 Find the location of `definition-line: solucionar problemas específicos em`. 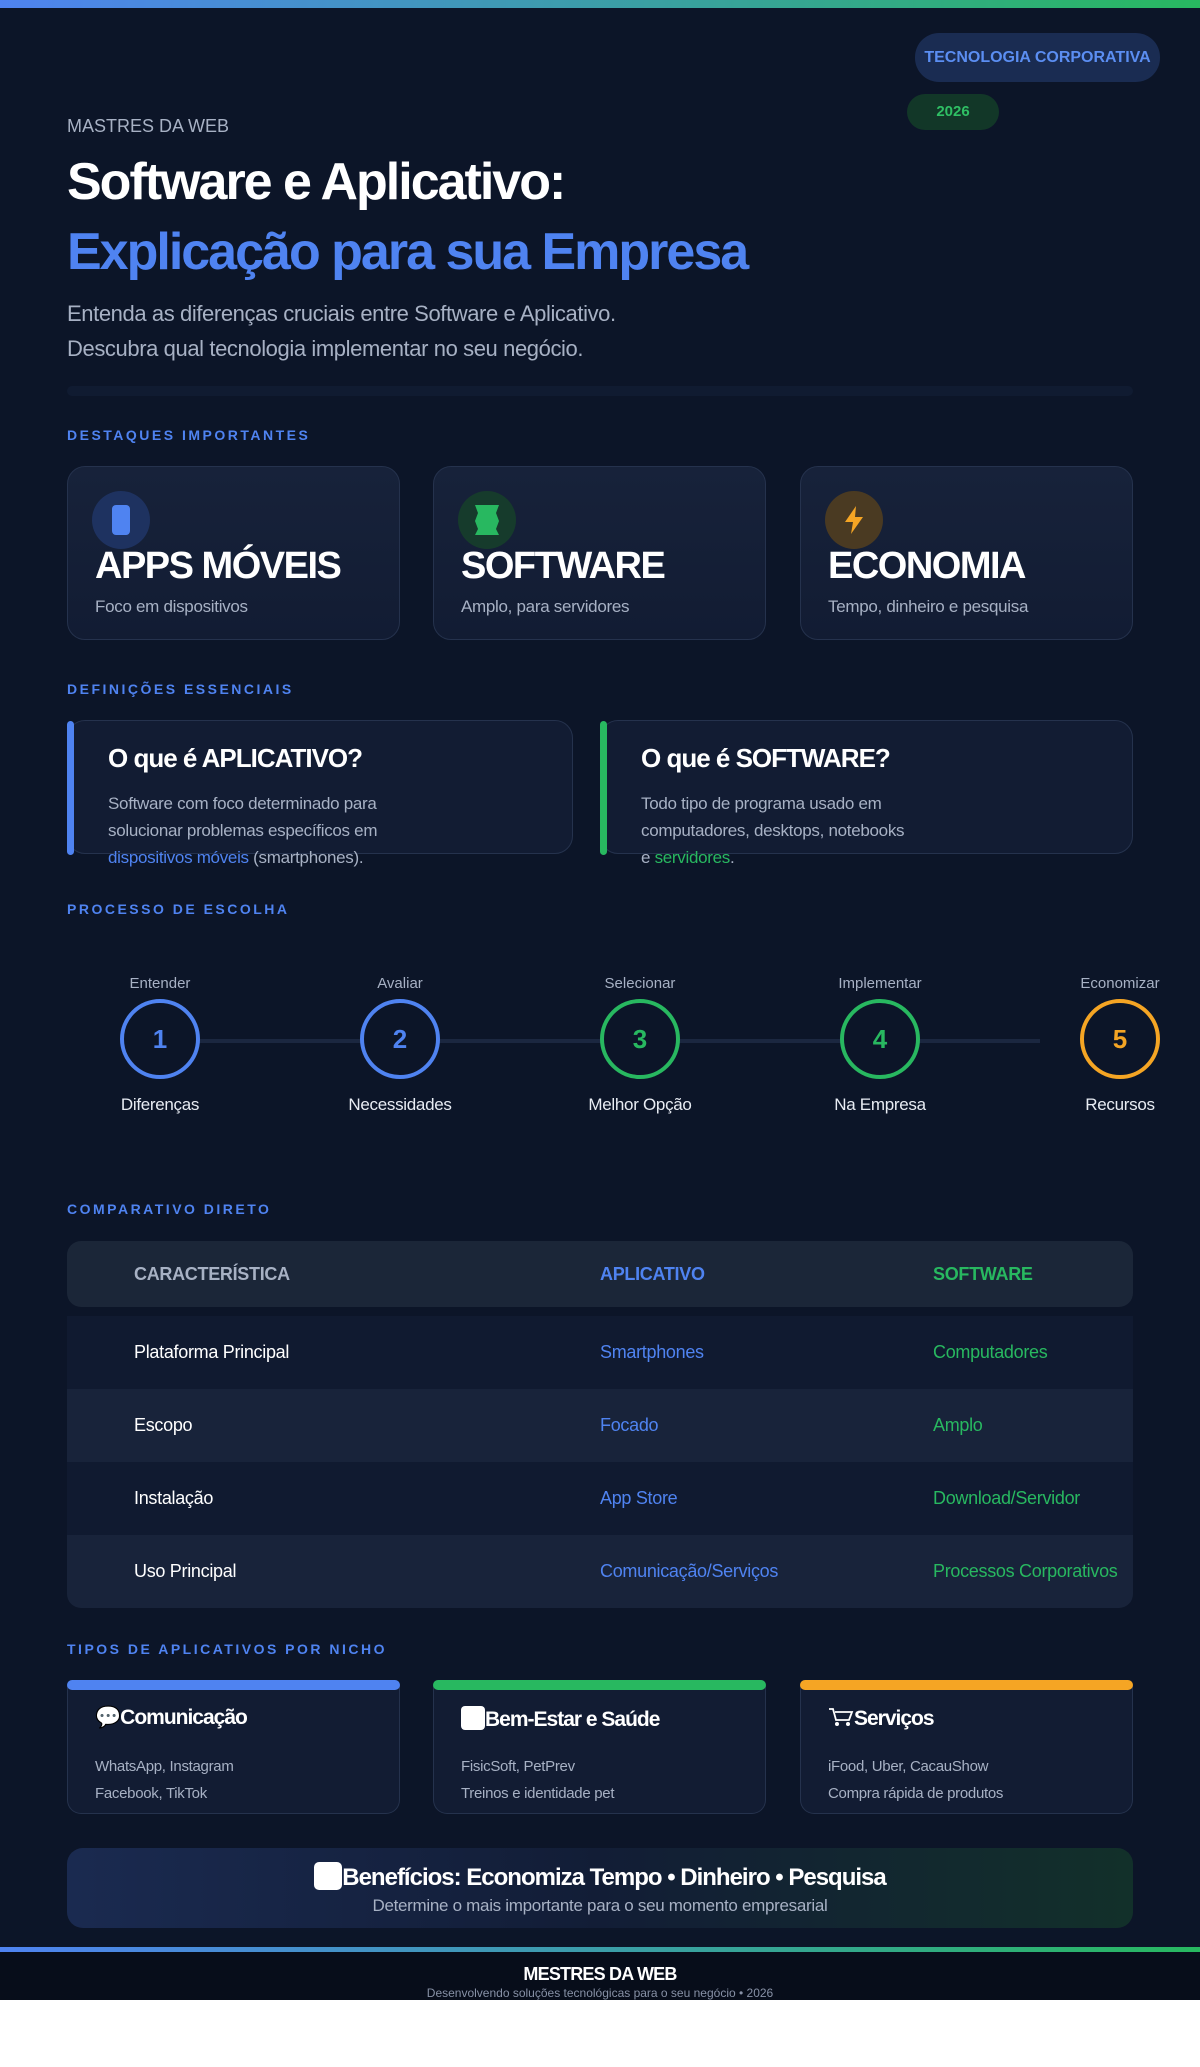

definition-line: solucionar problemas específicos em is located at coordinates (243, 830).